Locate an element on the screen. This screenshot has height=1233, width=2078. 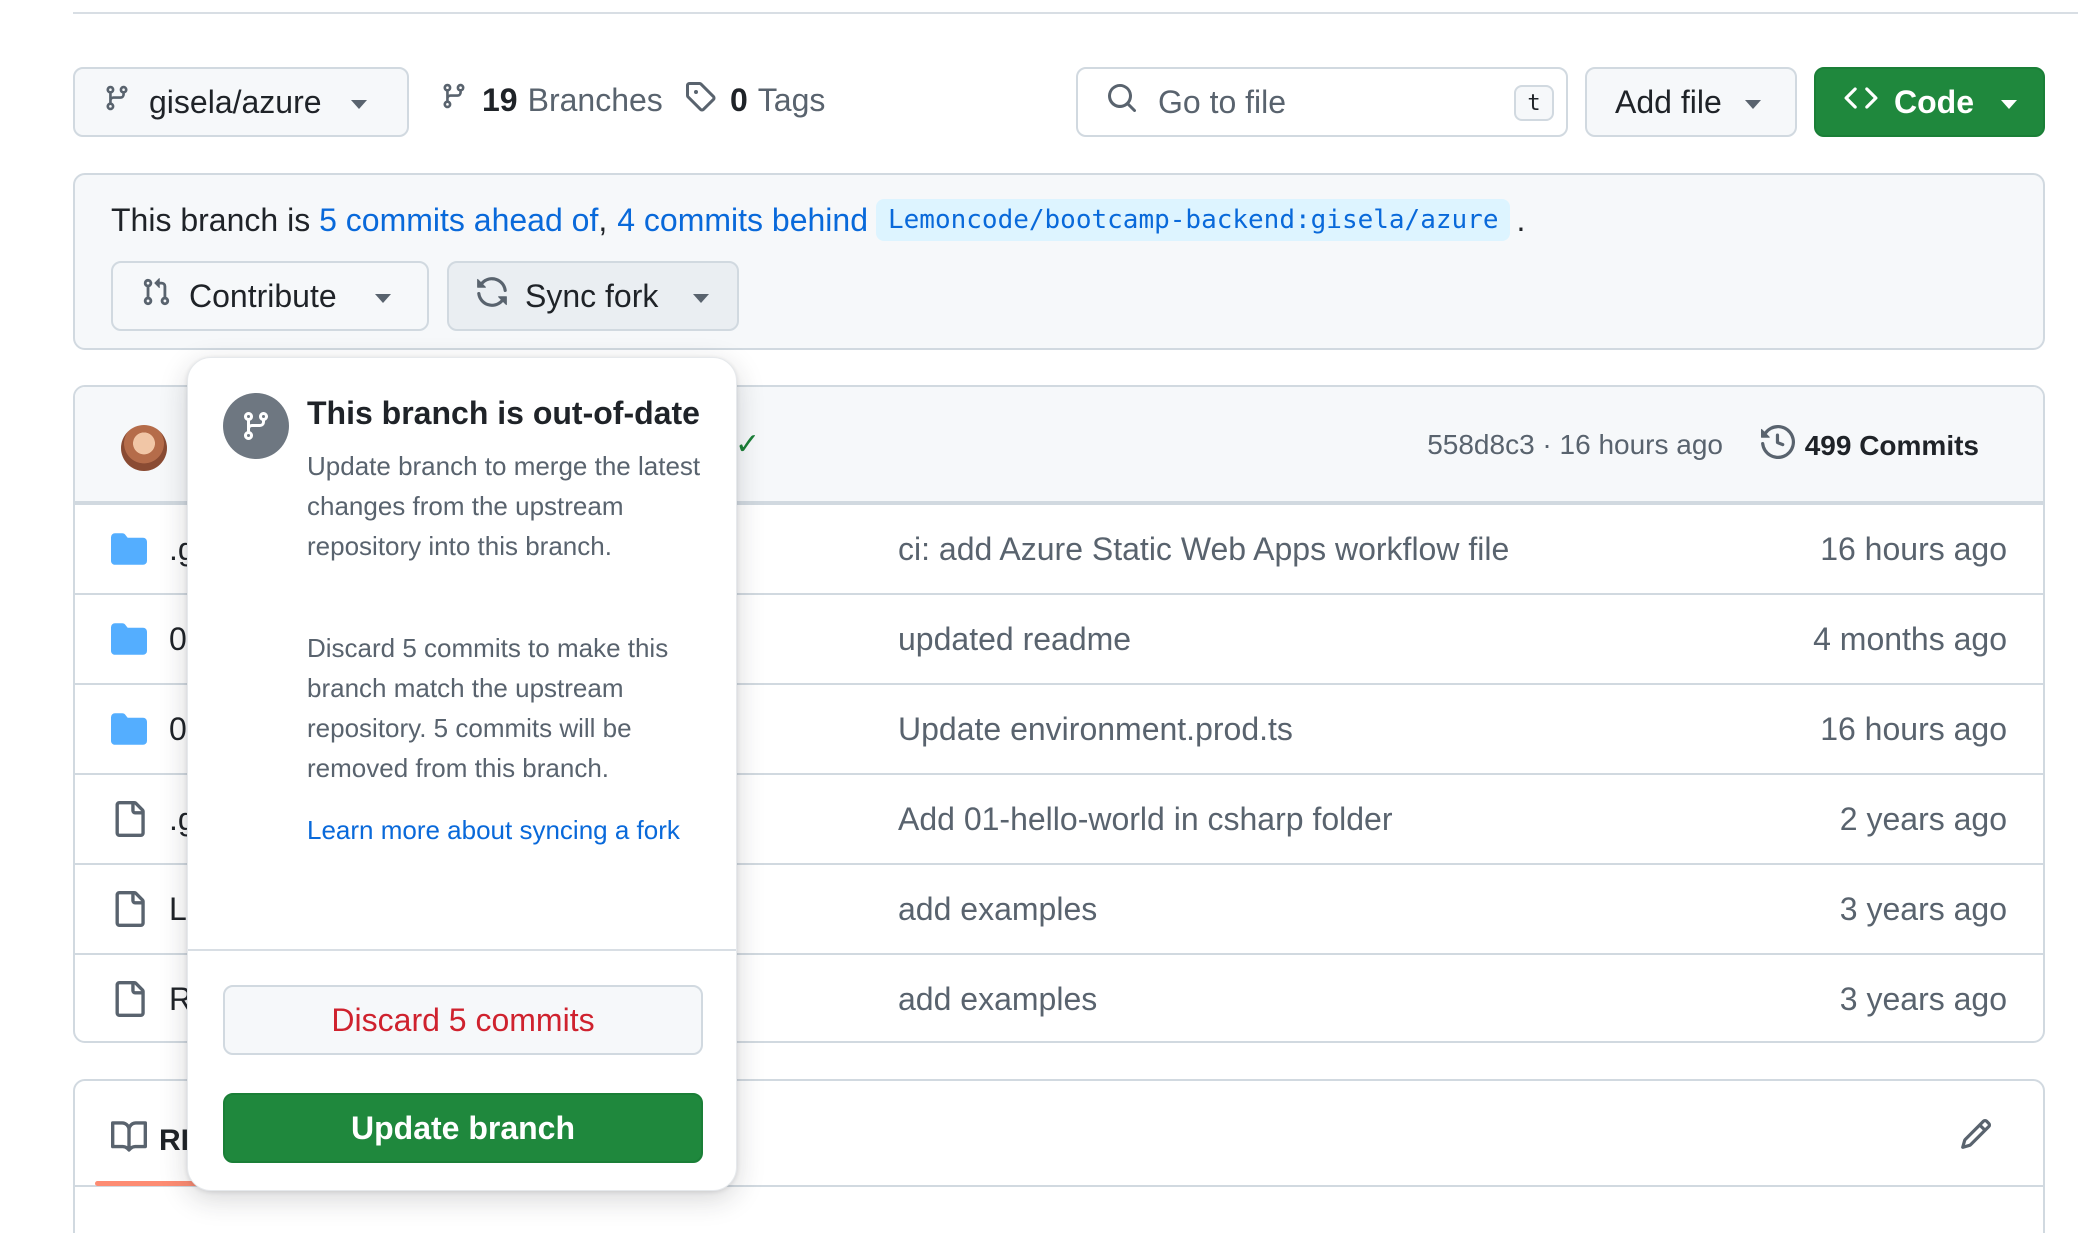
discard-commits-button: Discard 5 commits is located at coordinates (463, 1020).